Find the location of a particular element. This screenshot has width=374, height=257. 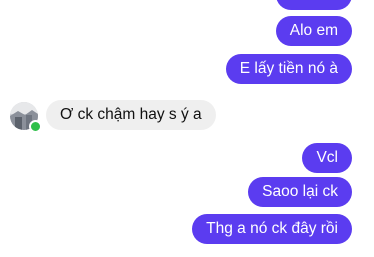

incoming-message: Ơ ck chậm hay s ý a is located at coordinates (131, 115).